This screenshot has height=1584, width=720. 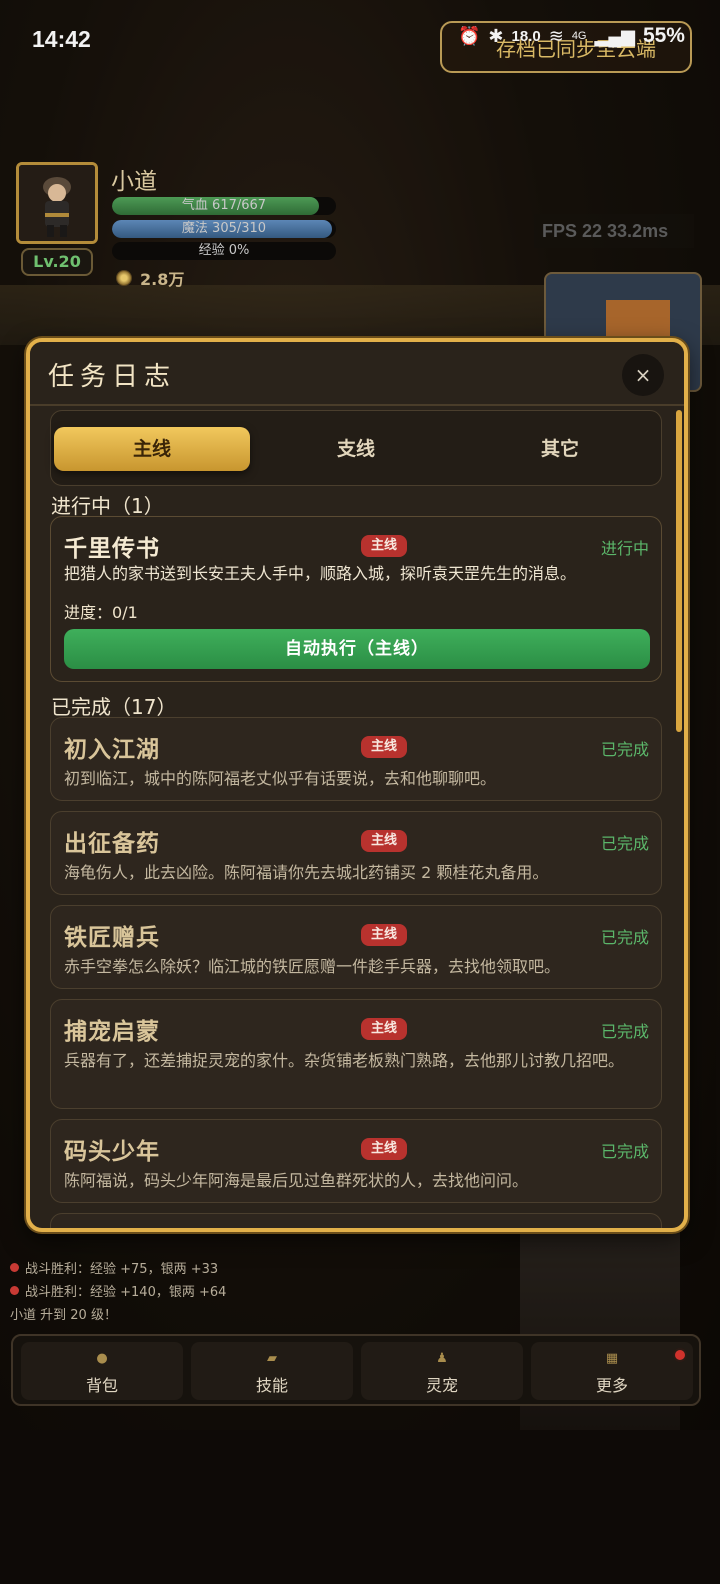 What do you see at coordinates (296, 1180) in the screenshot?
I see `quest-description: 陈阿福说，码头少年阿海是最后见过鱼群死状的人，去找他问问。` at bounding box center [296, 1180].